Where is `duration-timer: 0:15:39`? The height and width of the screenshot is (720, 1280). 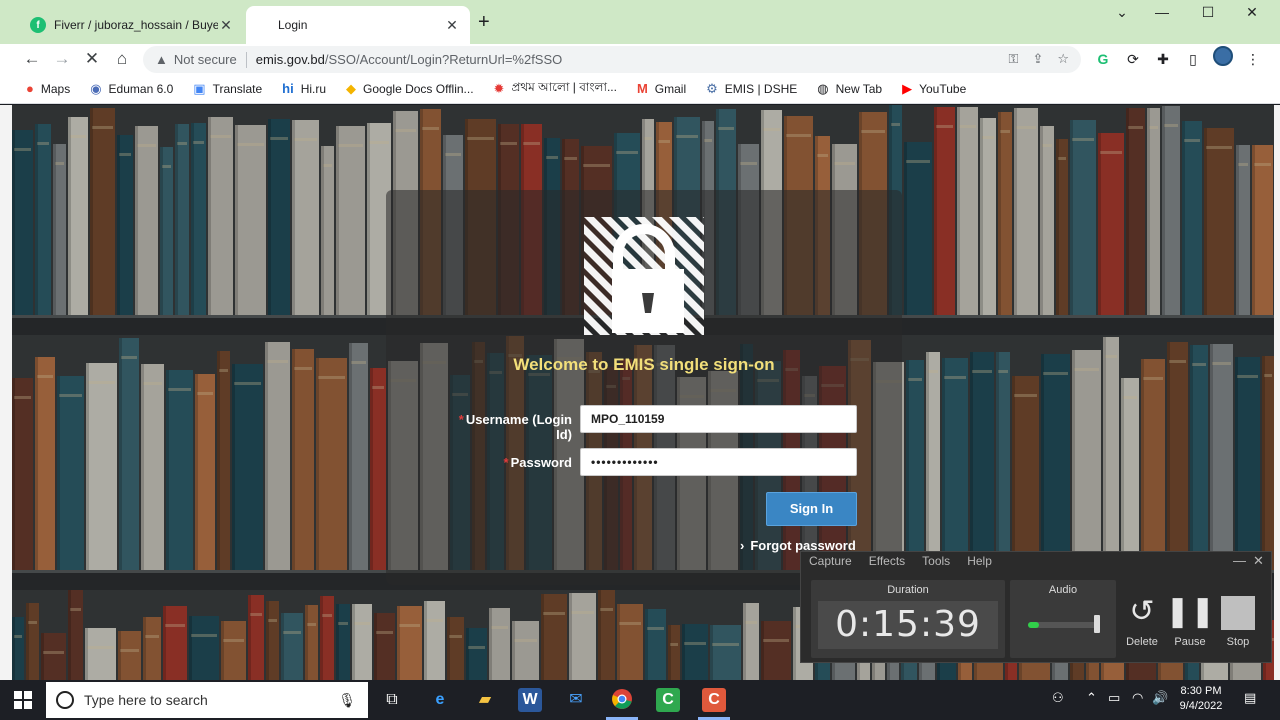
duration-timer: 0:15:39 is located at coordinates (908, 625).